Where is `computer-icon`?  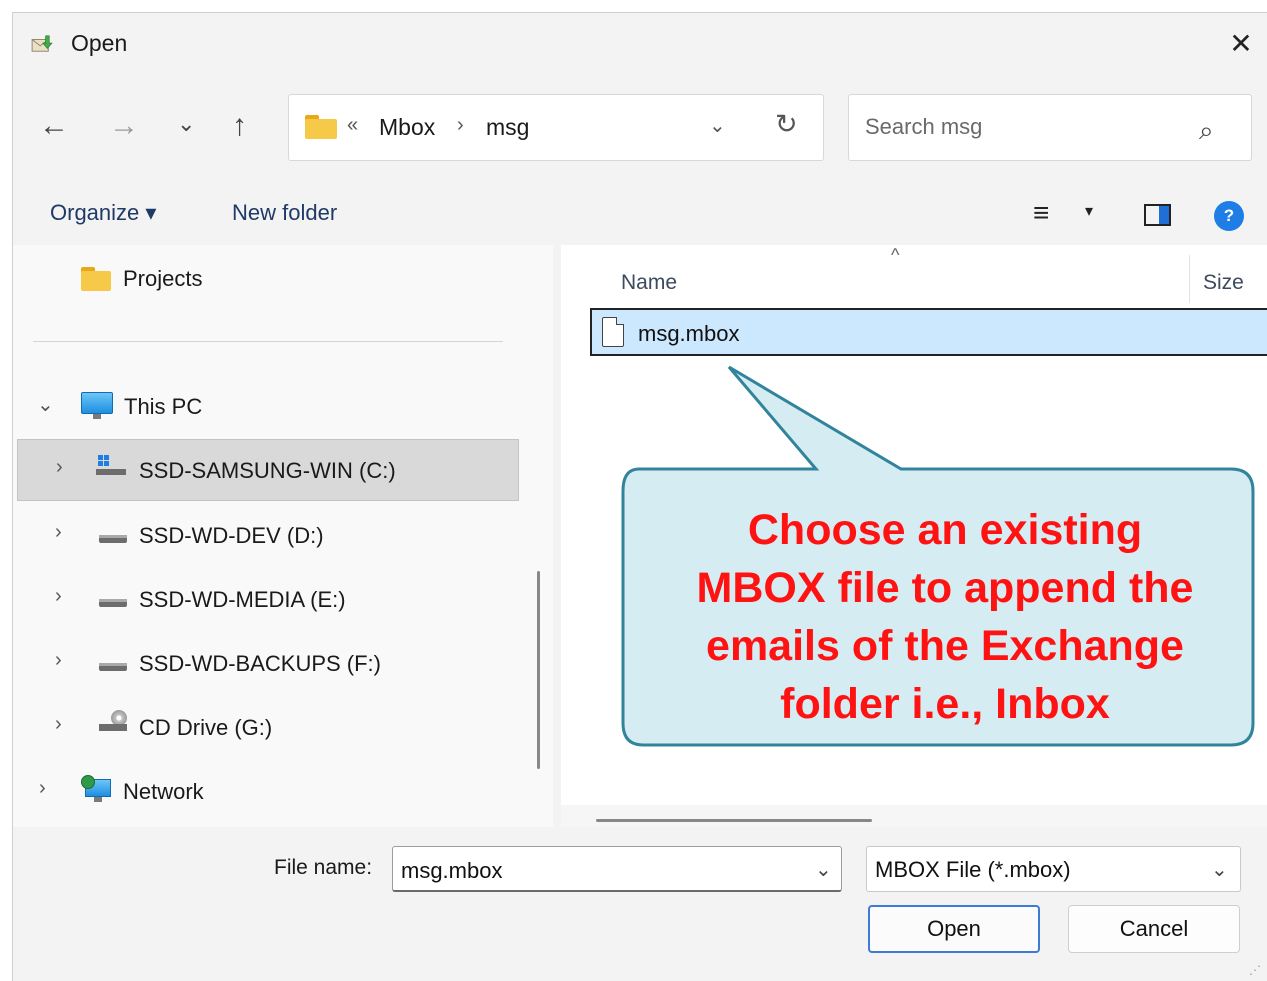
computer-icon is located at coordinates (97, 406).